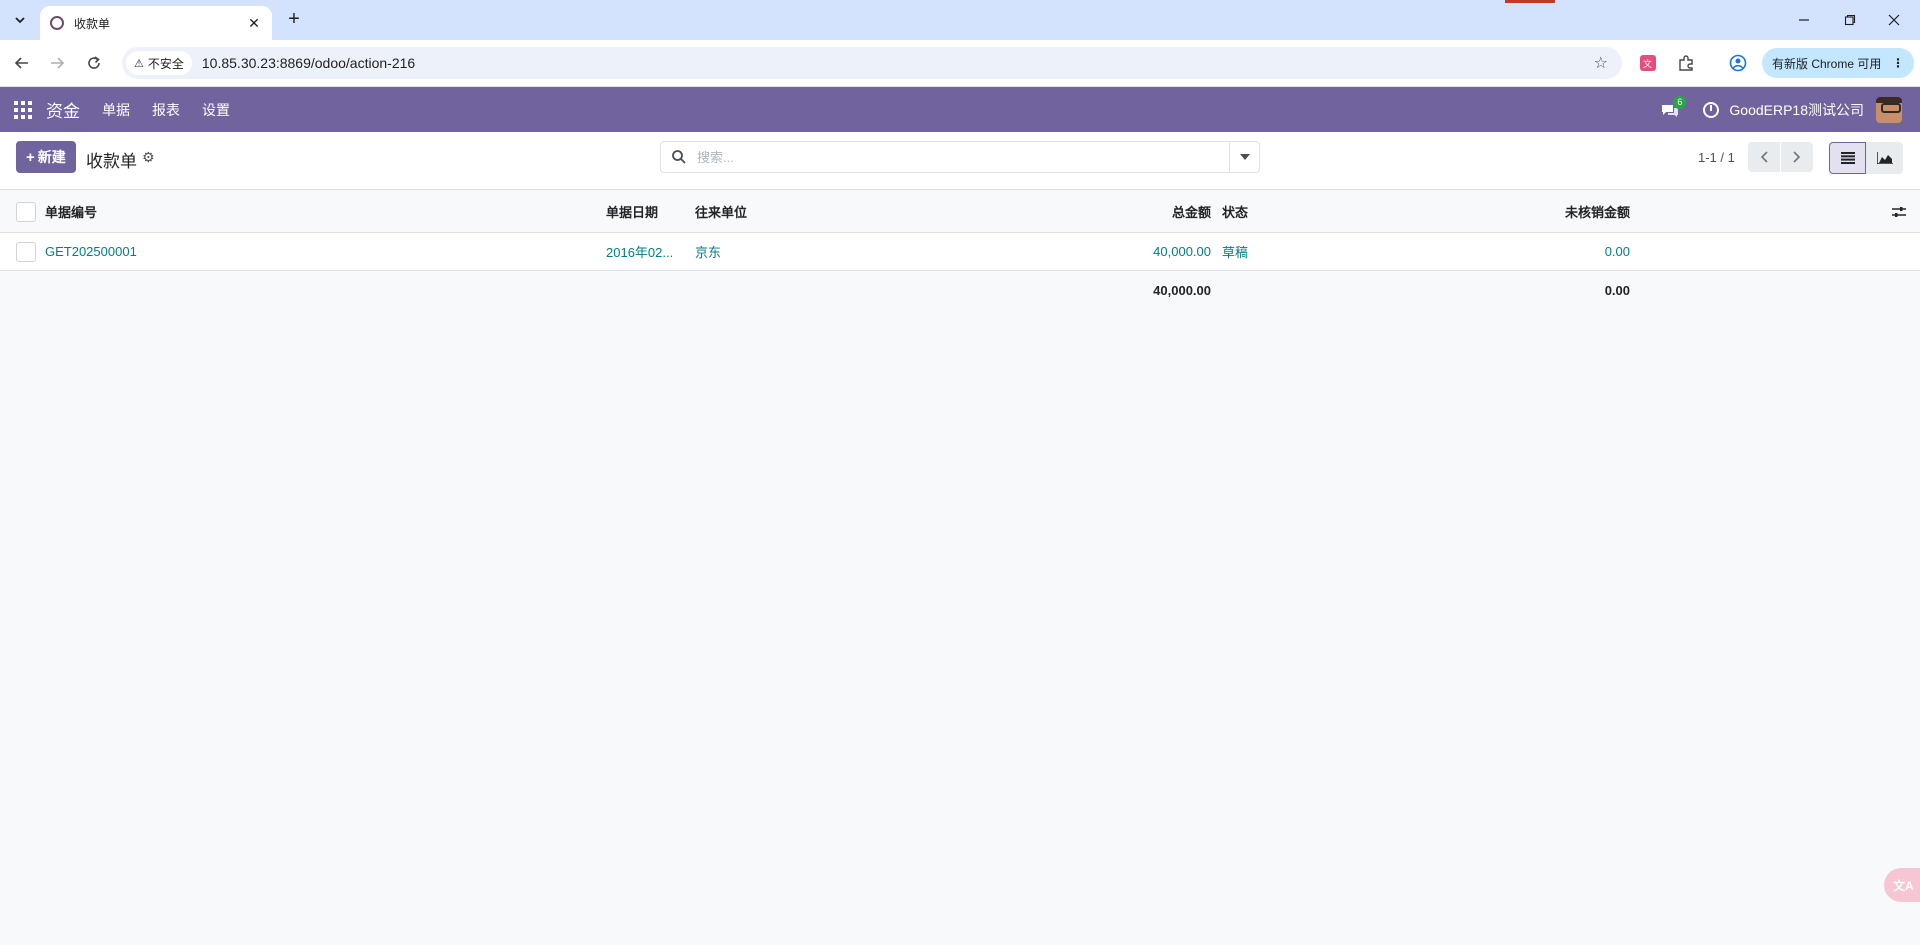 Image resolution: width=1920 pixels, height=945 pixels. What do you see at coordinates (63, 109) in the screenshot?
I see `app-name: 资金` at bounding box center [63, 109].